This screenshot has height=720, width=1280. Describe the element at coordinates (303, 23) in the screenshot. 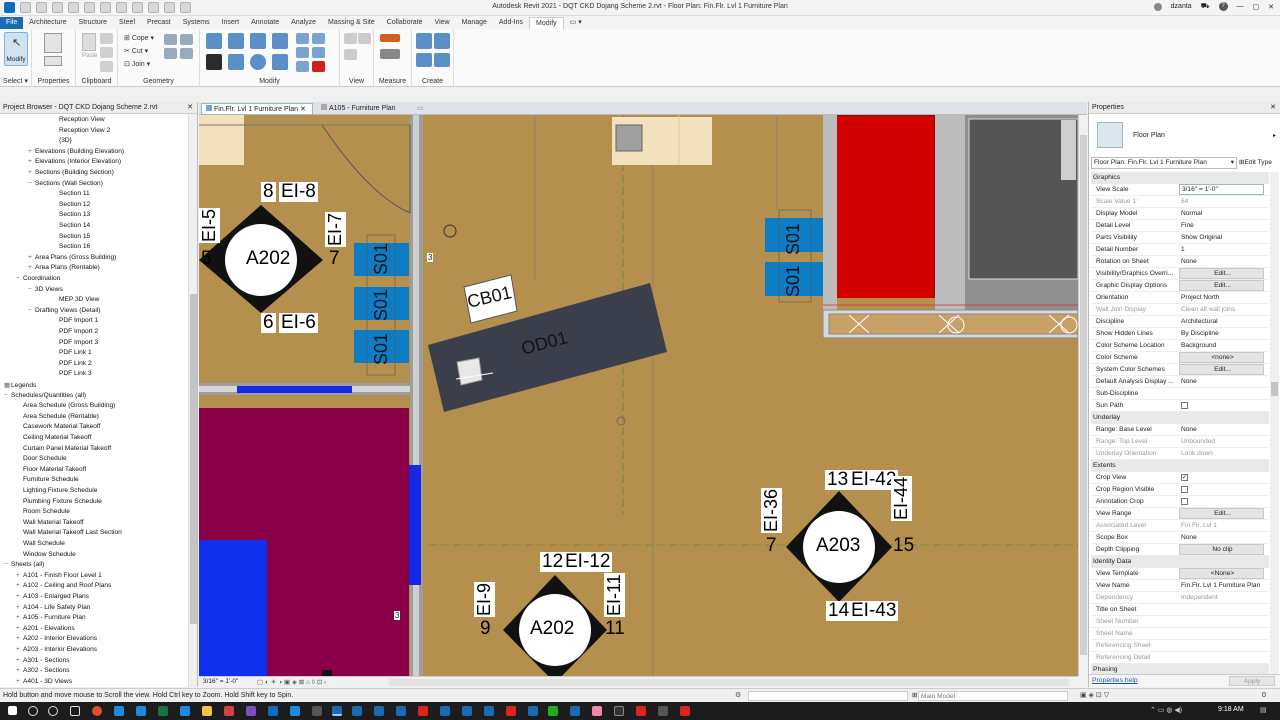

I see `tab-analyze: Analyze` at that location.